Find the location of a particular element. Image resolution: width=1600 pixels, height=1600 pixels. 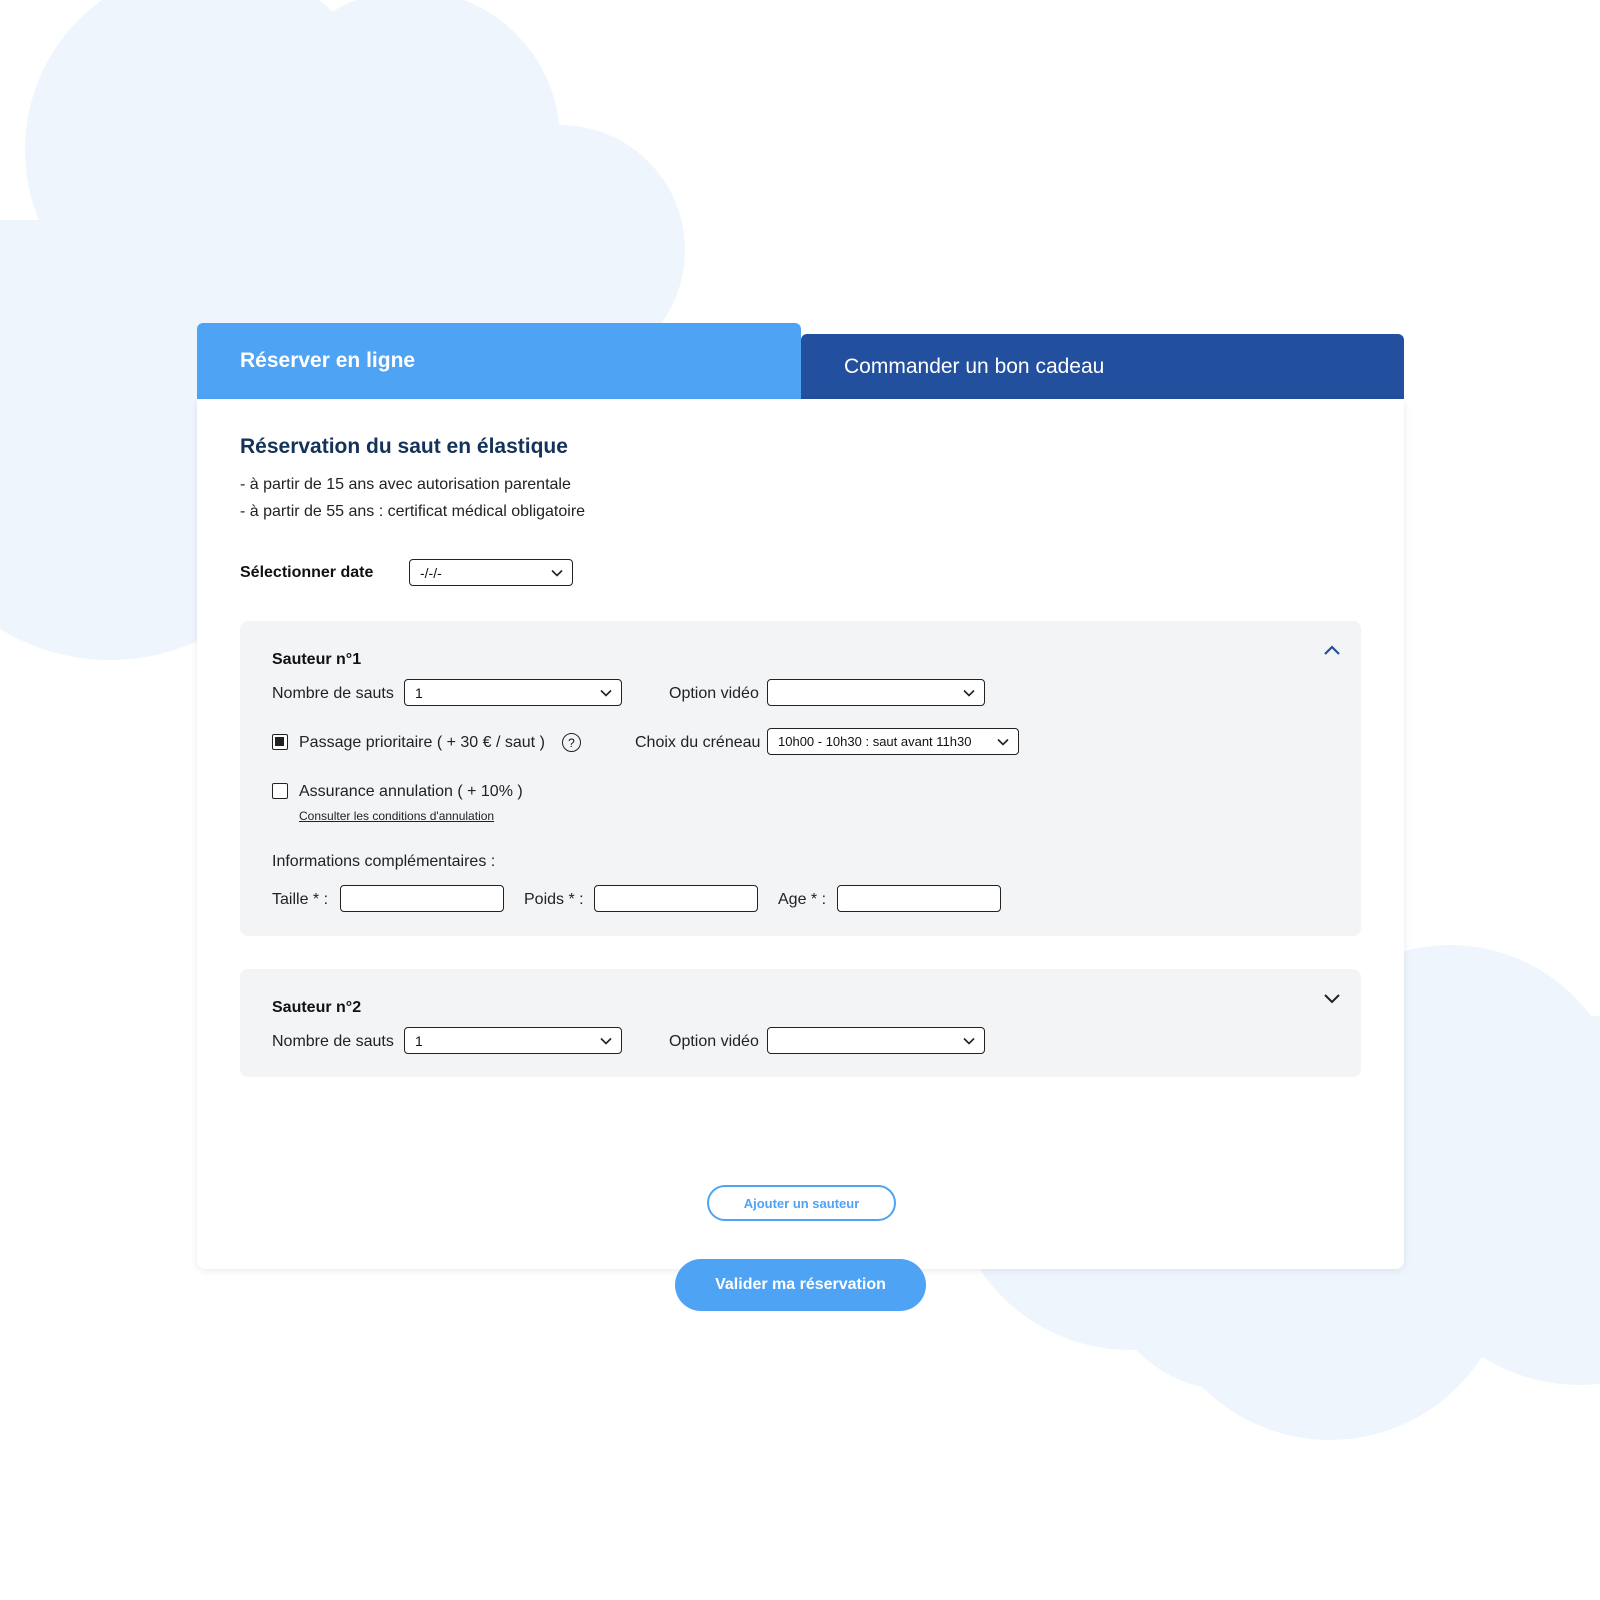

date-select-value: -/-/- is located at coordinates (431, 572).